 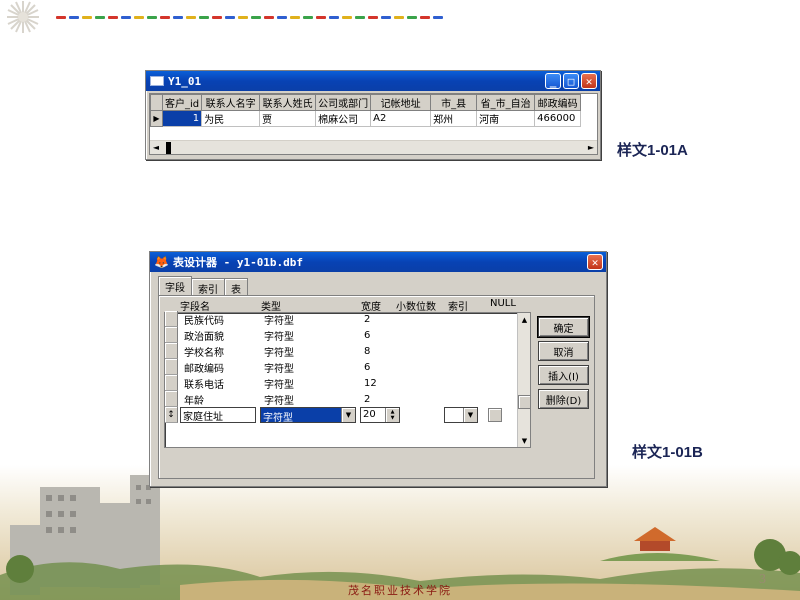 I want to click on field-row: 政治面貌 字符型 6, so click(x=284, y=335).